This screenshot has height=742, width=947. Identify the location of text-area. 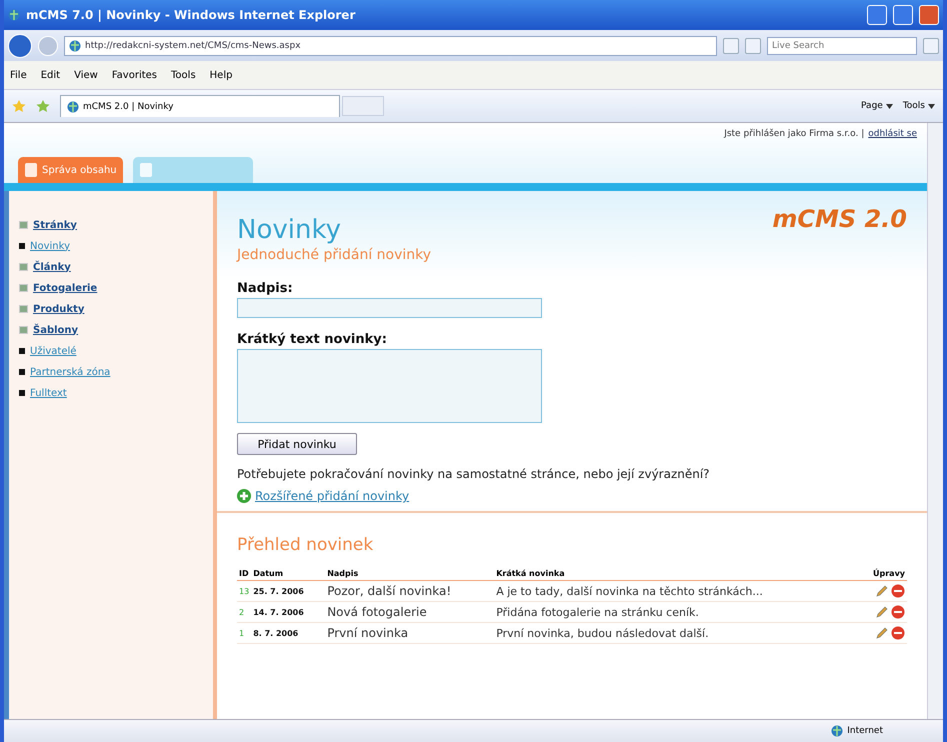
(389, 386).